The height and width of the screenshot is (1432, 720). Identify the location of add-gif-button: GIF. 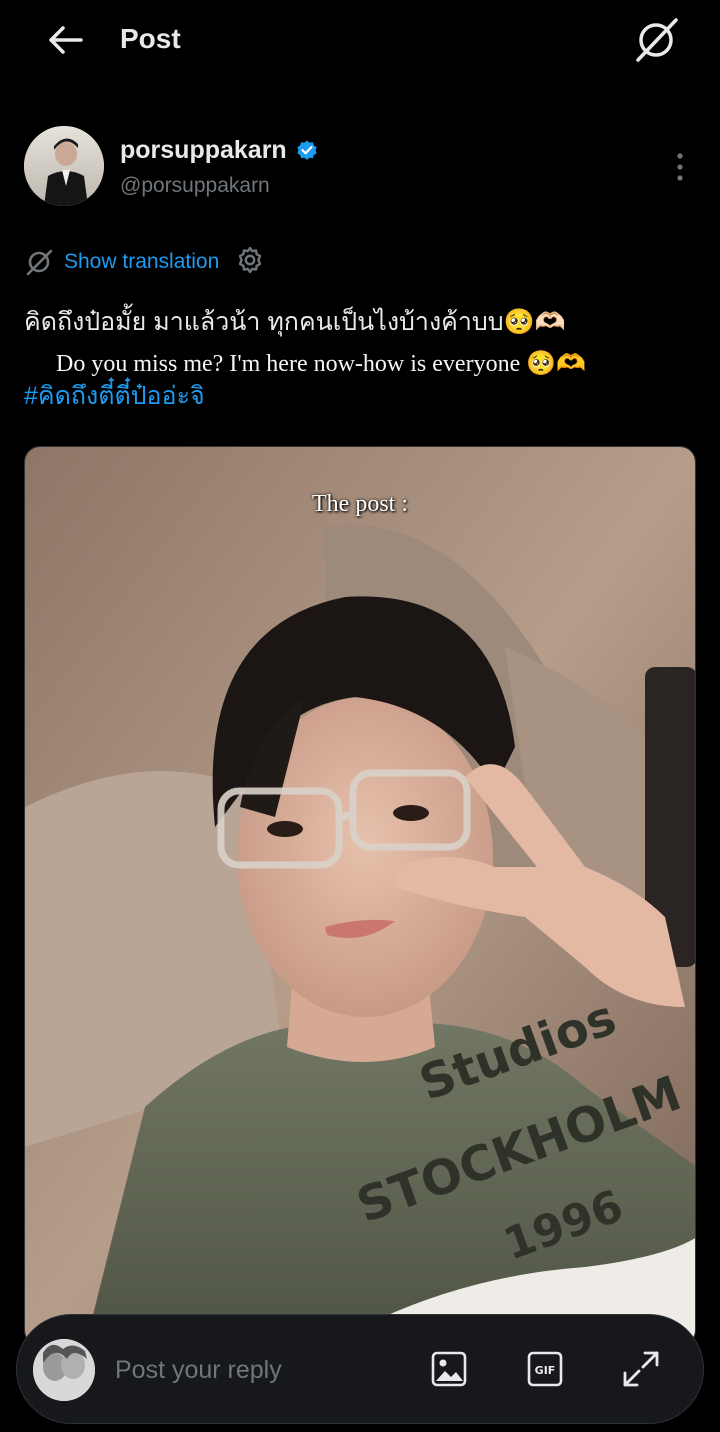
(545, 1369).